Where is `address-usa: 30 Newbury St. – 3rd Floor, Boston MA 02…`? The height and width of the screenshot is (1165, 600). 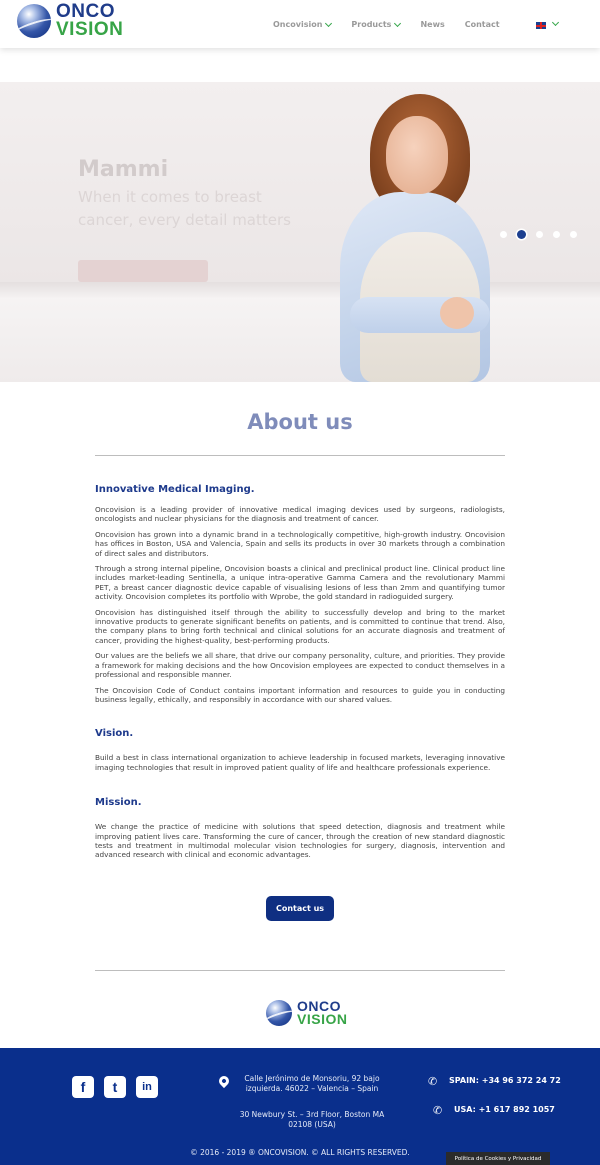 address-usa: 30 Newbury St. – 3rd Floor, Boston MA 02… is located at coordinates (312, 1119).